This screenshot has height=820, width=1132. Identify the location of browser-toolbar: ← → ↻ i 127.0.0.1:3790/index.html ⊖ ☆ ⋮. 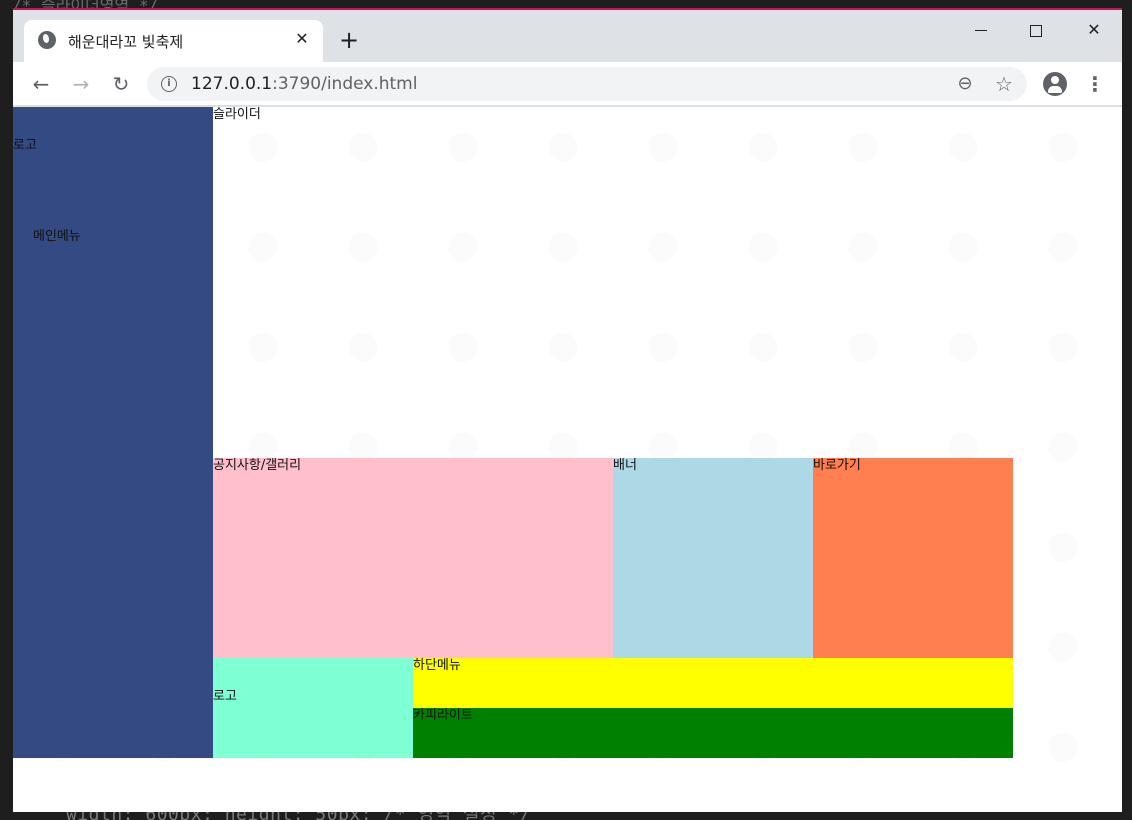
(567, 84).